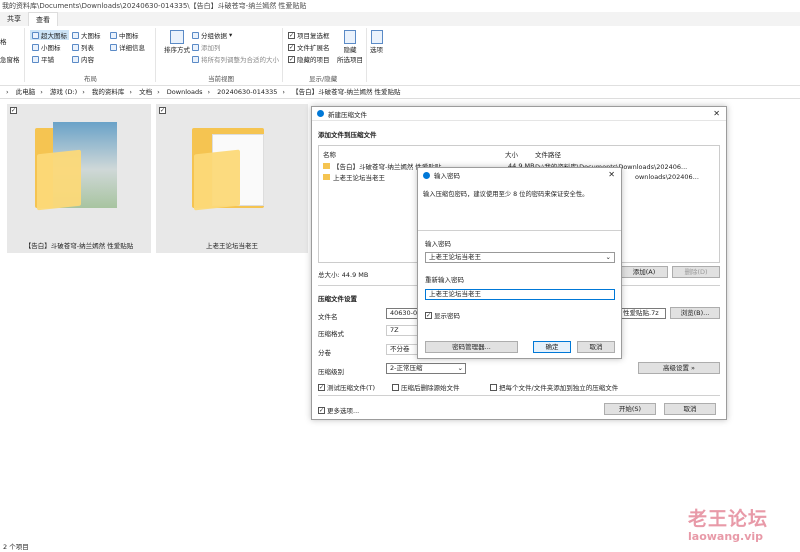 The width and height of the screenshot is (800, 552). I want to click on password-input: 上老王论坛当老王 ⌄, so click(520, 257).